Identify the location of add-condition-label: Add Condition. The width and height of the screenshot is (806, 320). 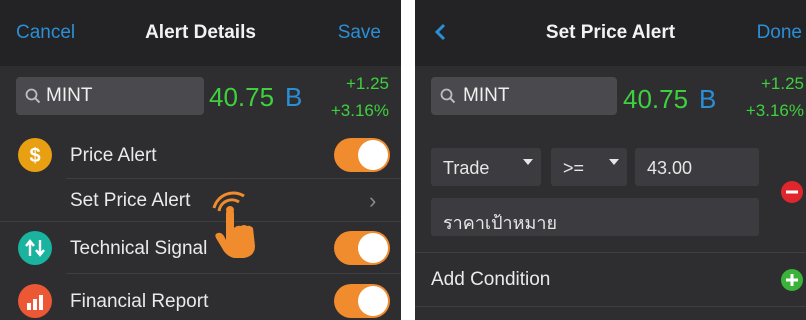
(491, 279).